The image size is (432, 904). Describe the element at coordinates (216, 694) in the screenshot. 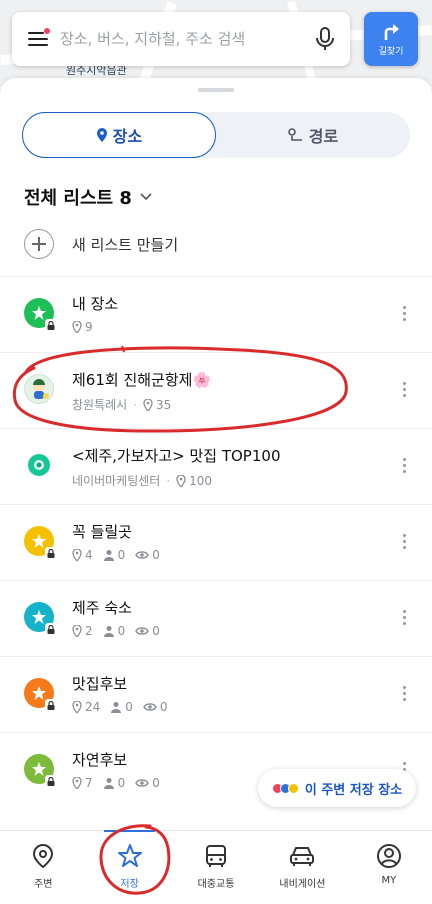

I see `list-item: 맛집후보 24 0 0` at that location.